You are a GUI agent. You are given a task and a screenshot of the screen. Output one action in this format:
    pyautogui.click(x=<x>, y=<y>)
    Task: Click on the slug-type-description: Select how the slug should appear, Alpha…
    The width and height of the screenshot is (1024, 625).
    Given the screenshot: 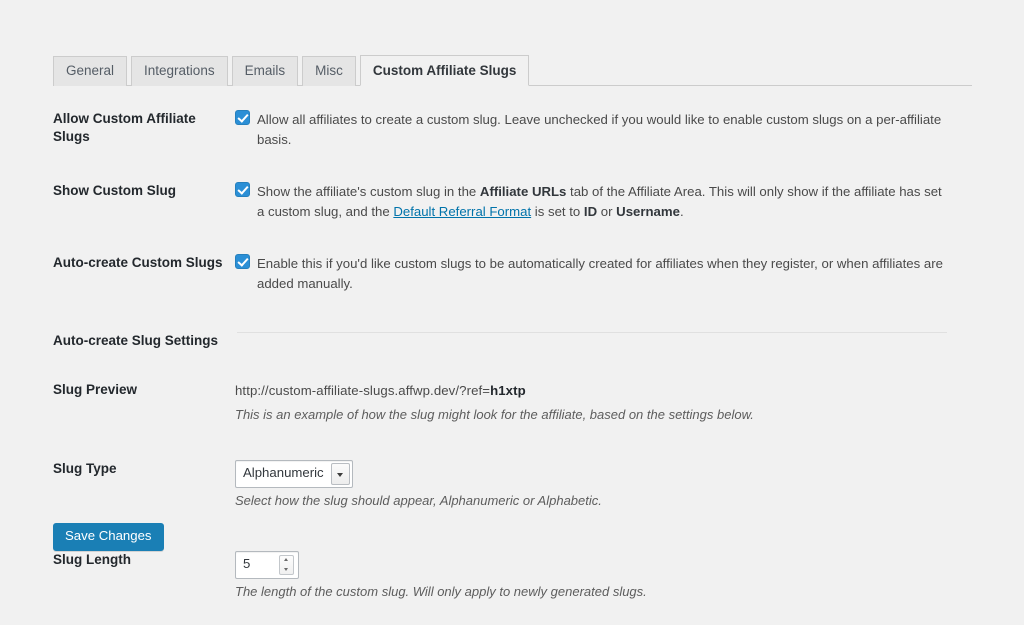 What is the action you would take?
    pyautogui.click(x=418, y=501)
    